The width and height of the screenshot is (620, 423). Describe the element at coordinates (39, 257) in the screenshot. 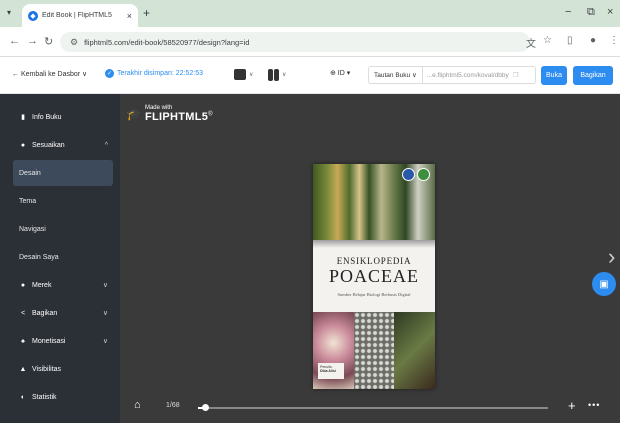

I see `sidebar-item-label: Desain Saya` at that location.